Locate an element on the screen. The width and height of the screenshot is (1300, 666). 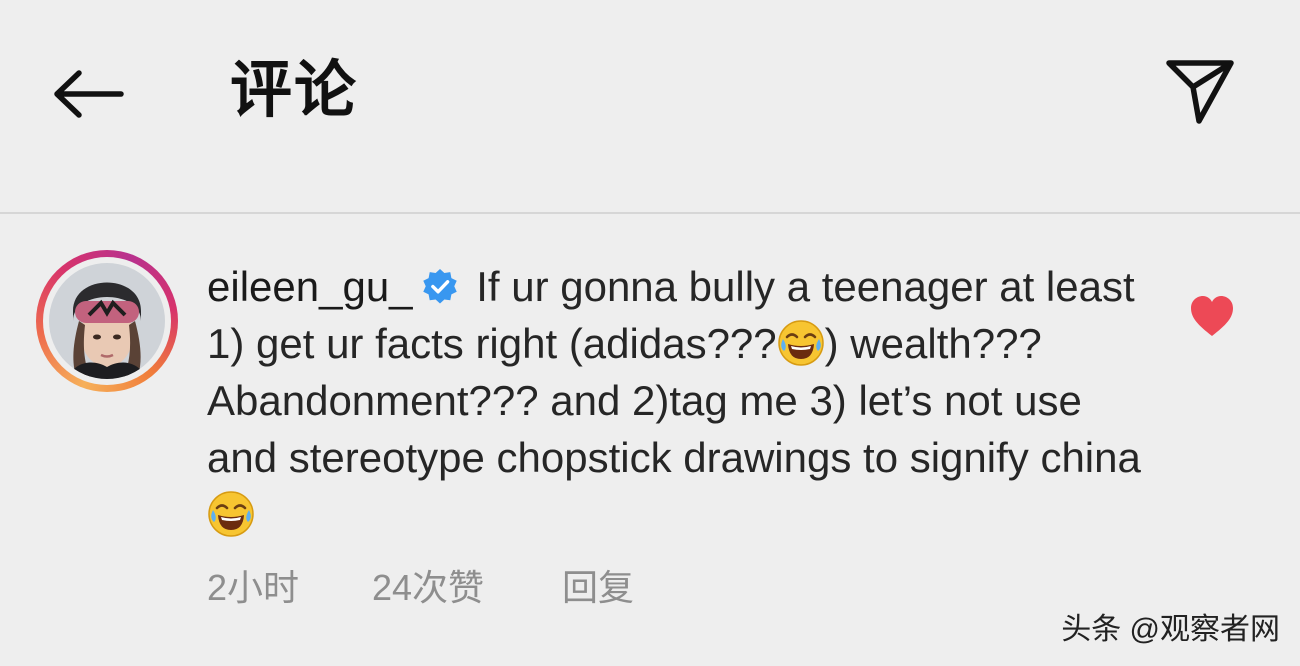
avatar is located at coordinates (107, 321).